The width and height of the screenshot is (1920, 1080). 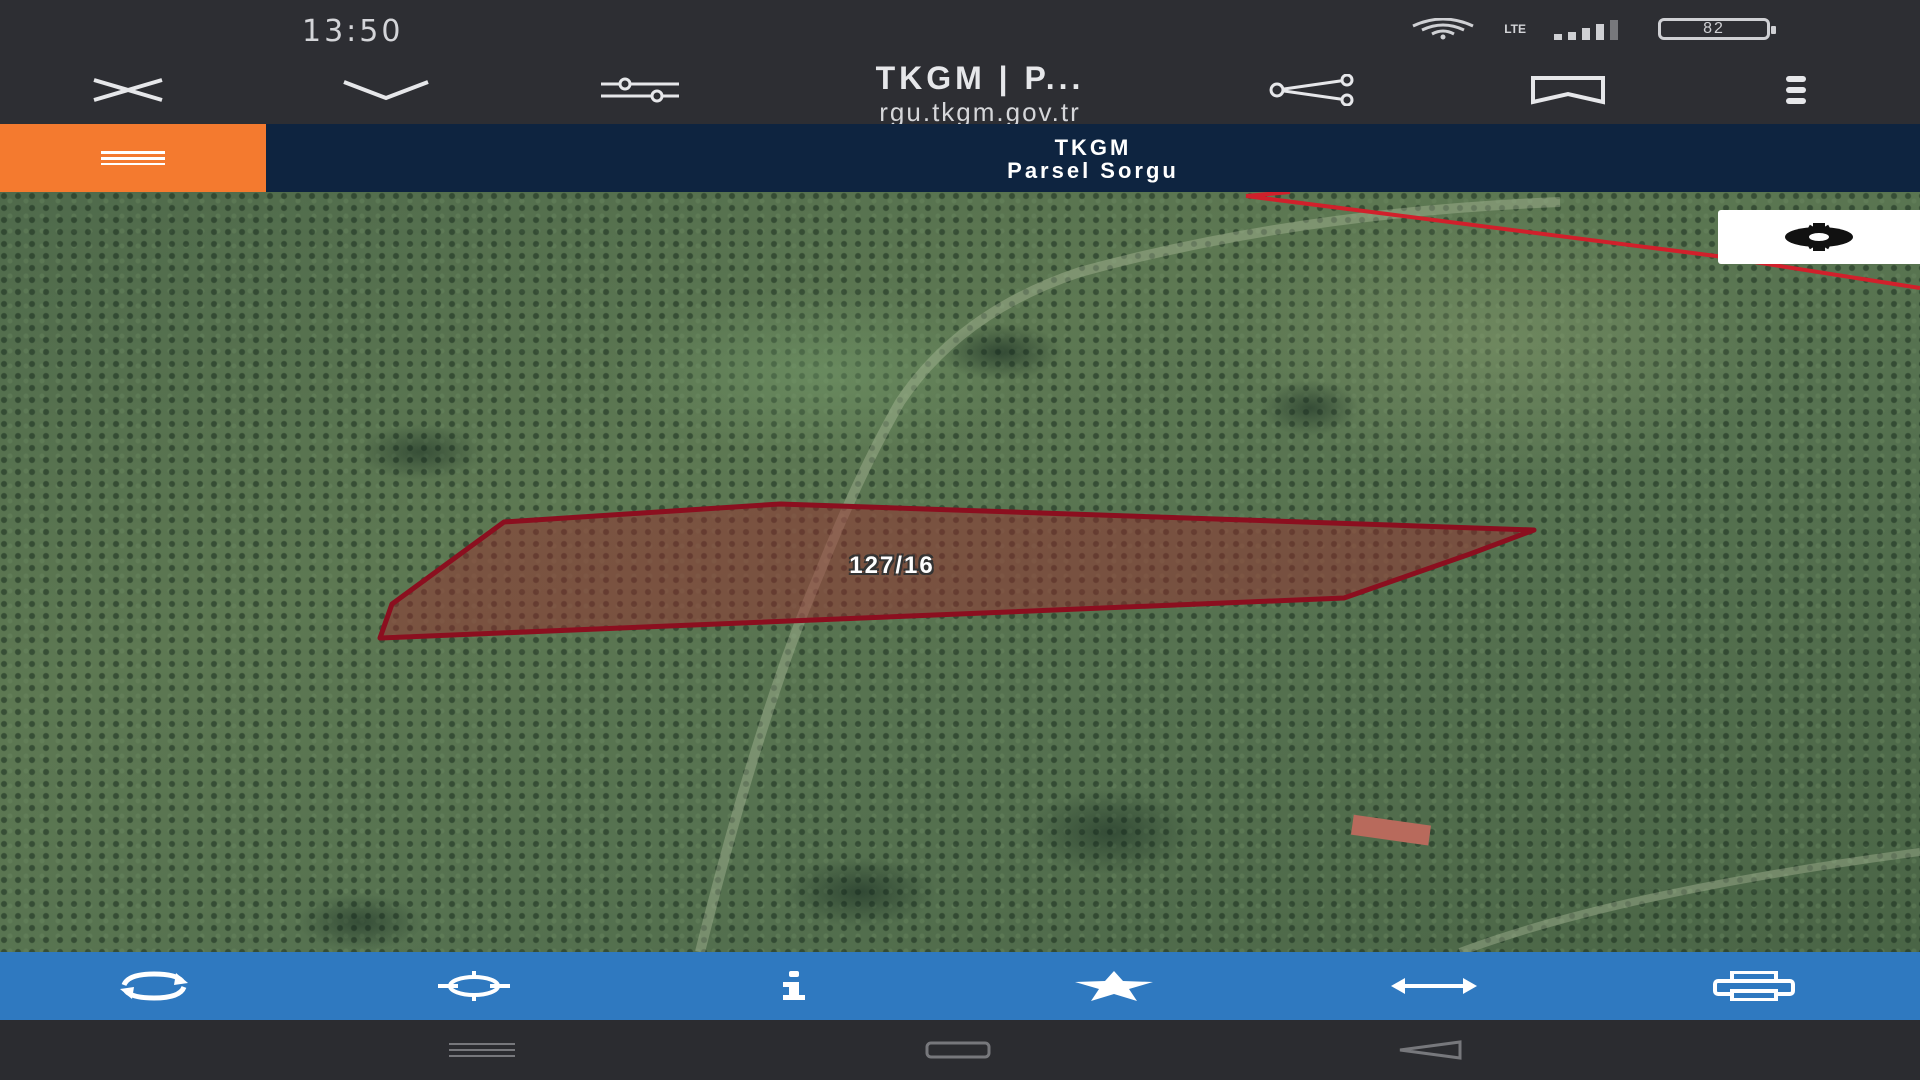 I want to click on info-icon, so click(x=794, y=985).